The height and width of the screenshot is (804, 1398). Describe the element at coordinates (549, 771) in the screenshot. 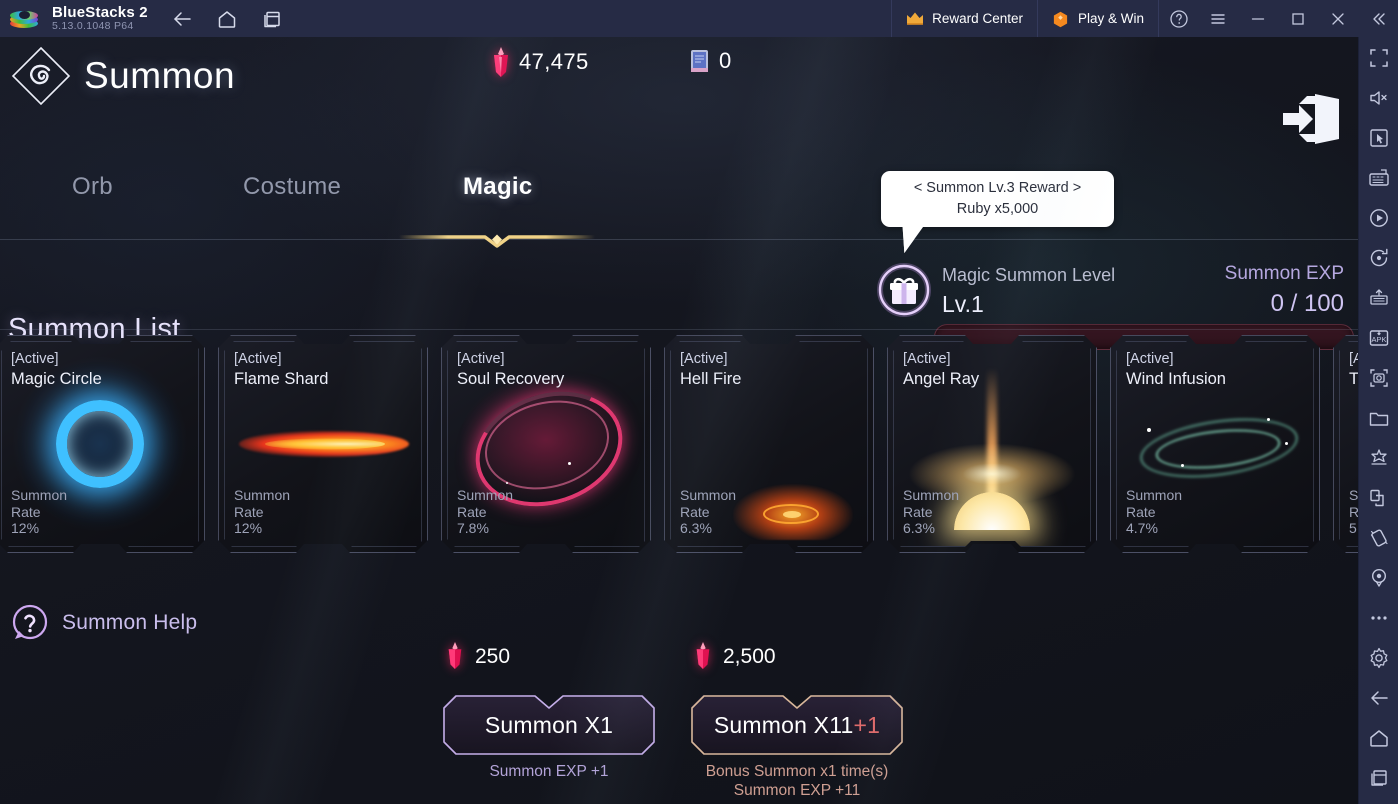

I see `summon-x1-subtext: Summon EXP +1` at that location.